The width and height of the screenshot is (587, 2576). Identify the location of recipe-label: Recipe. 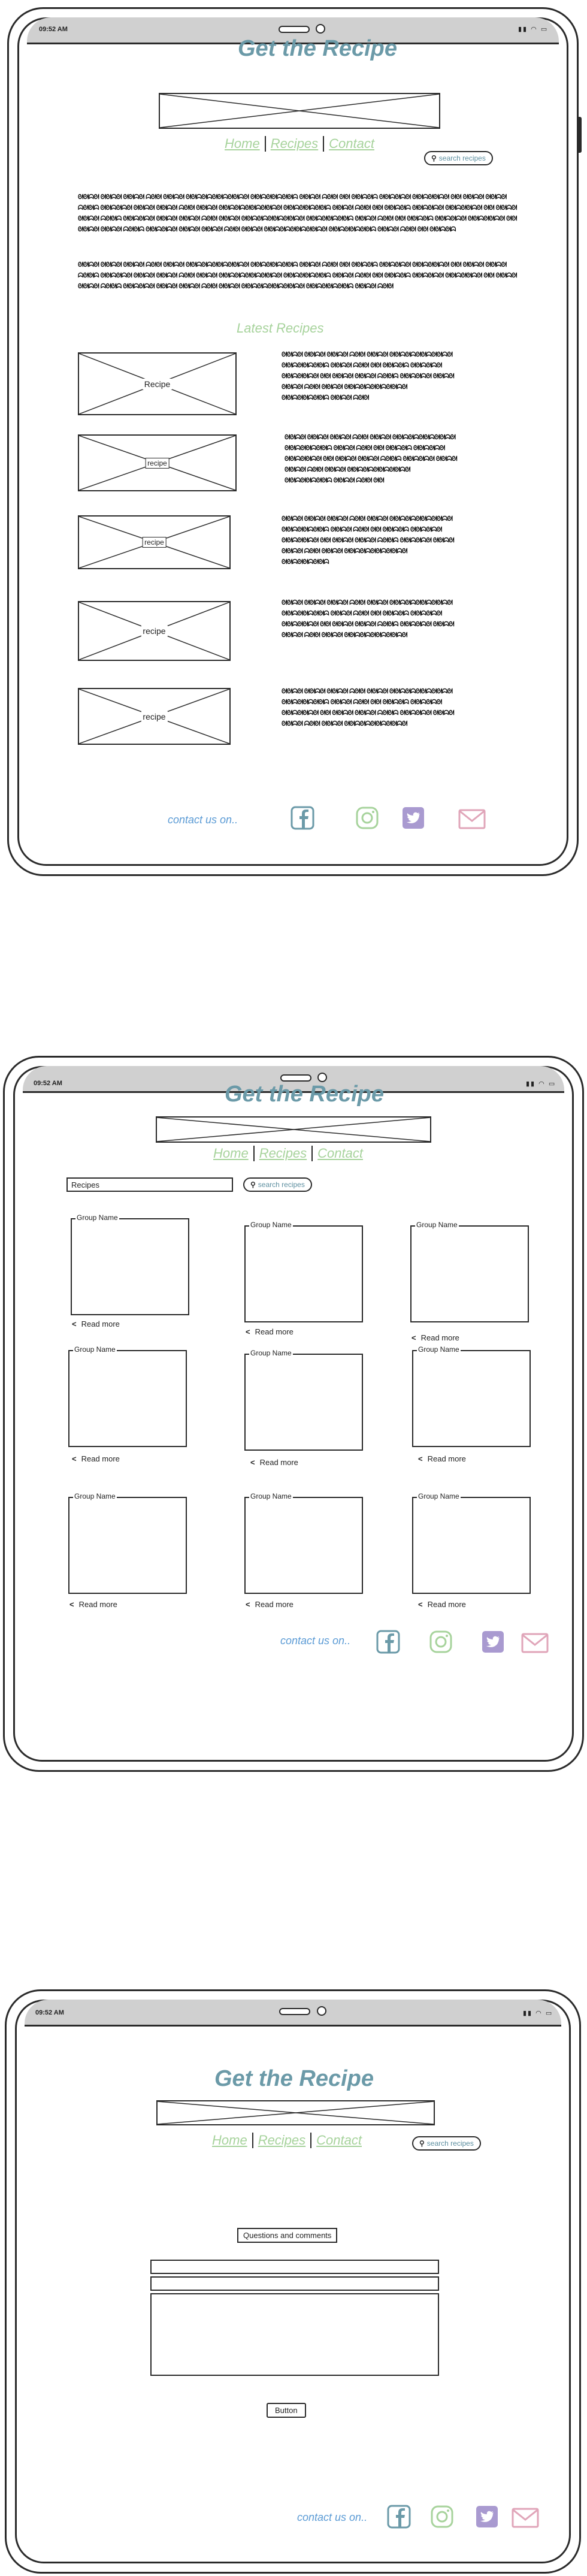
(157, 384).